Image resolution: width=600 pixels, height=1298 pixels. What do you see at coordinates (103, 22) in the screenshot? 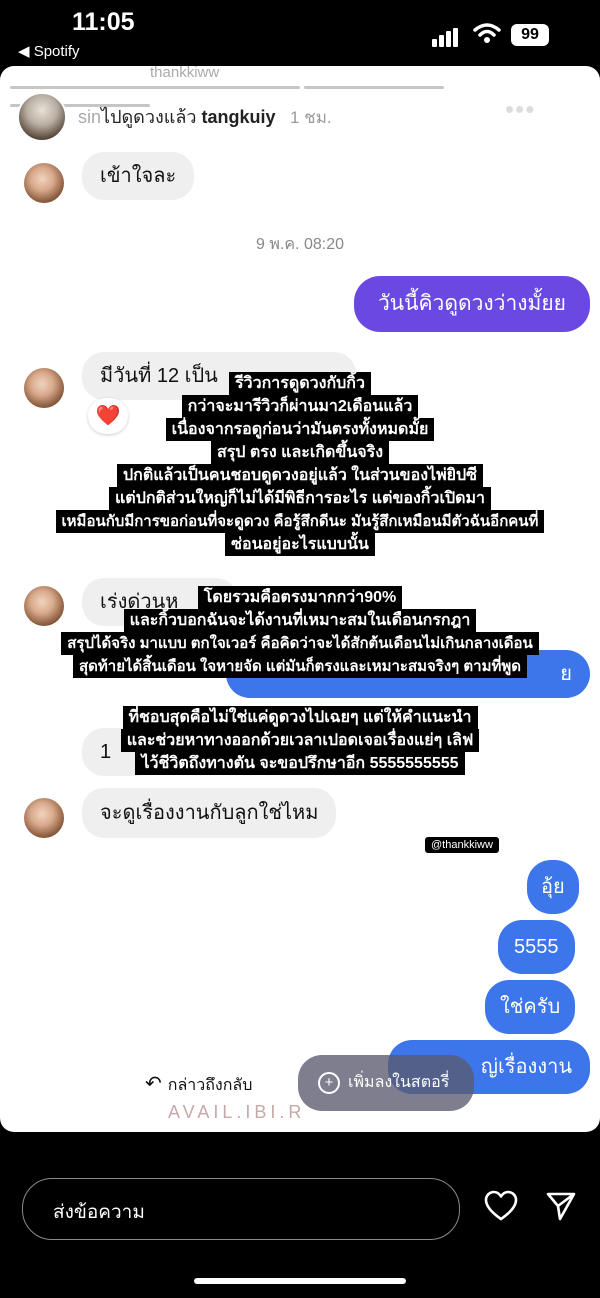
I see `status-time: 11:05` at bounding box center [103, 22].